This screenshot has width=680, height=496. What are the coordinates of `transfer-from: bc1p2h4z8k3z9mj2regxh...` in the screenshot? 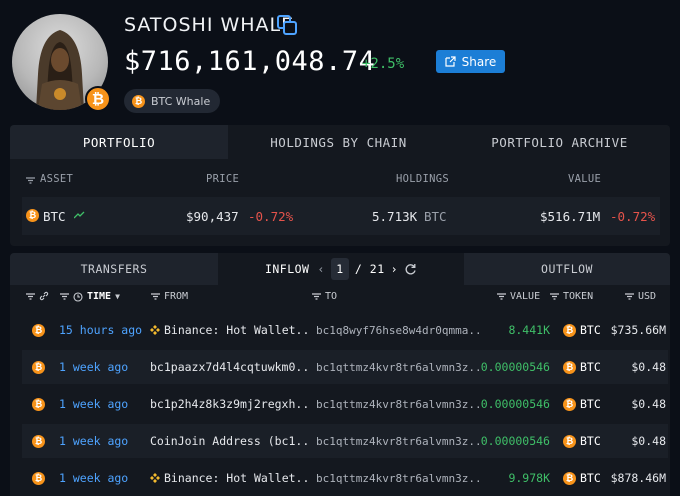 It's located at (230, 404).